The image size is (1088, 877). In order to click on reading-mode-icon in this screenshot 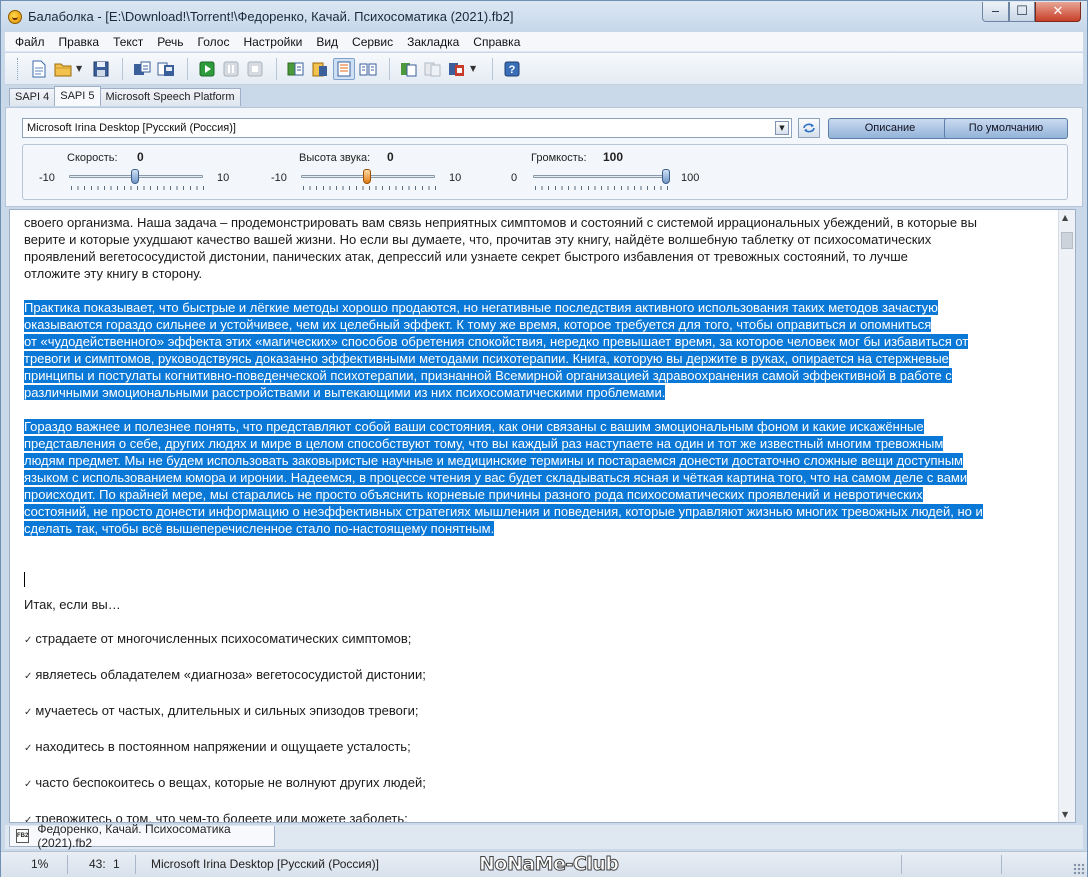, I will do `click(344, 68)`.